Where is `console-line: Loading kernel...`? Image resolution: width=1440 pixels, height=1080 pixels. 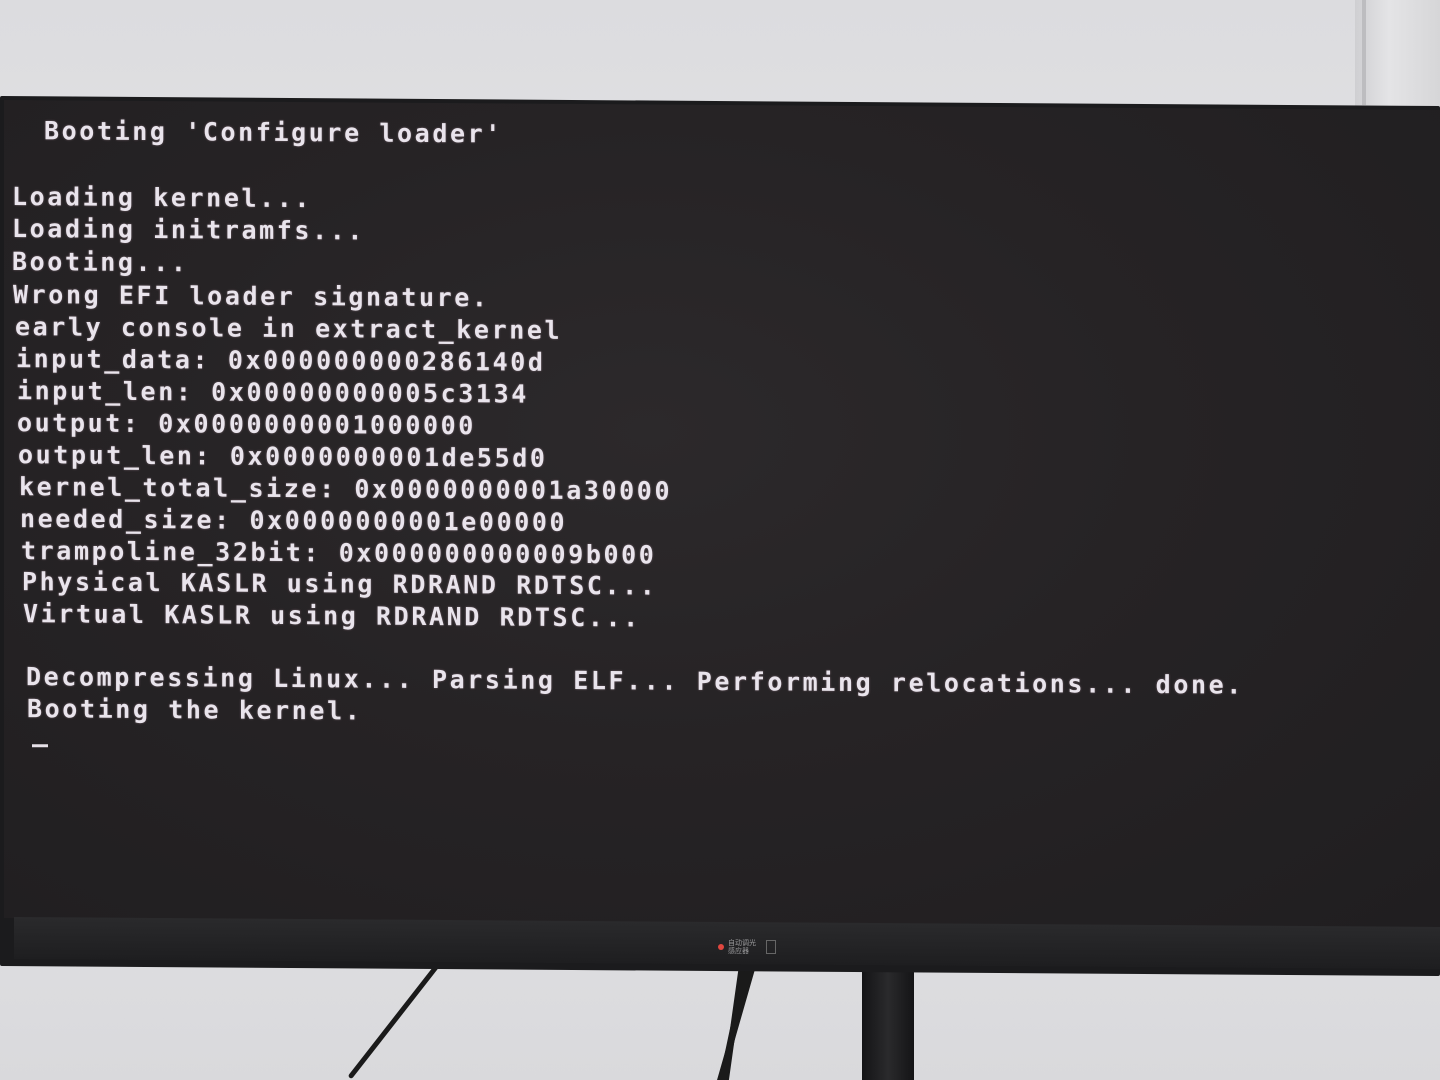 console-line: Loading kernel... is located at coordinates (162, 198).